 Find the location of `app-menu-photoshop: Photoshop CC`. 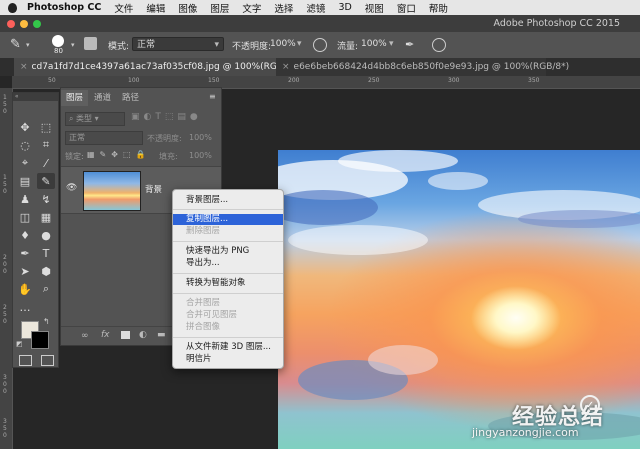

app-menu-photoshop: Photoshop CC is located at coordinates (64, 7).